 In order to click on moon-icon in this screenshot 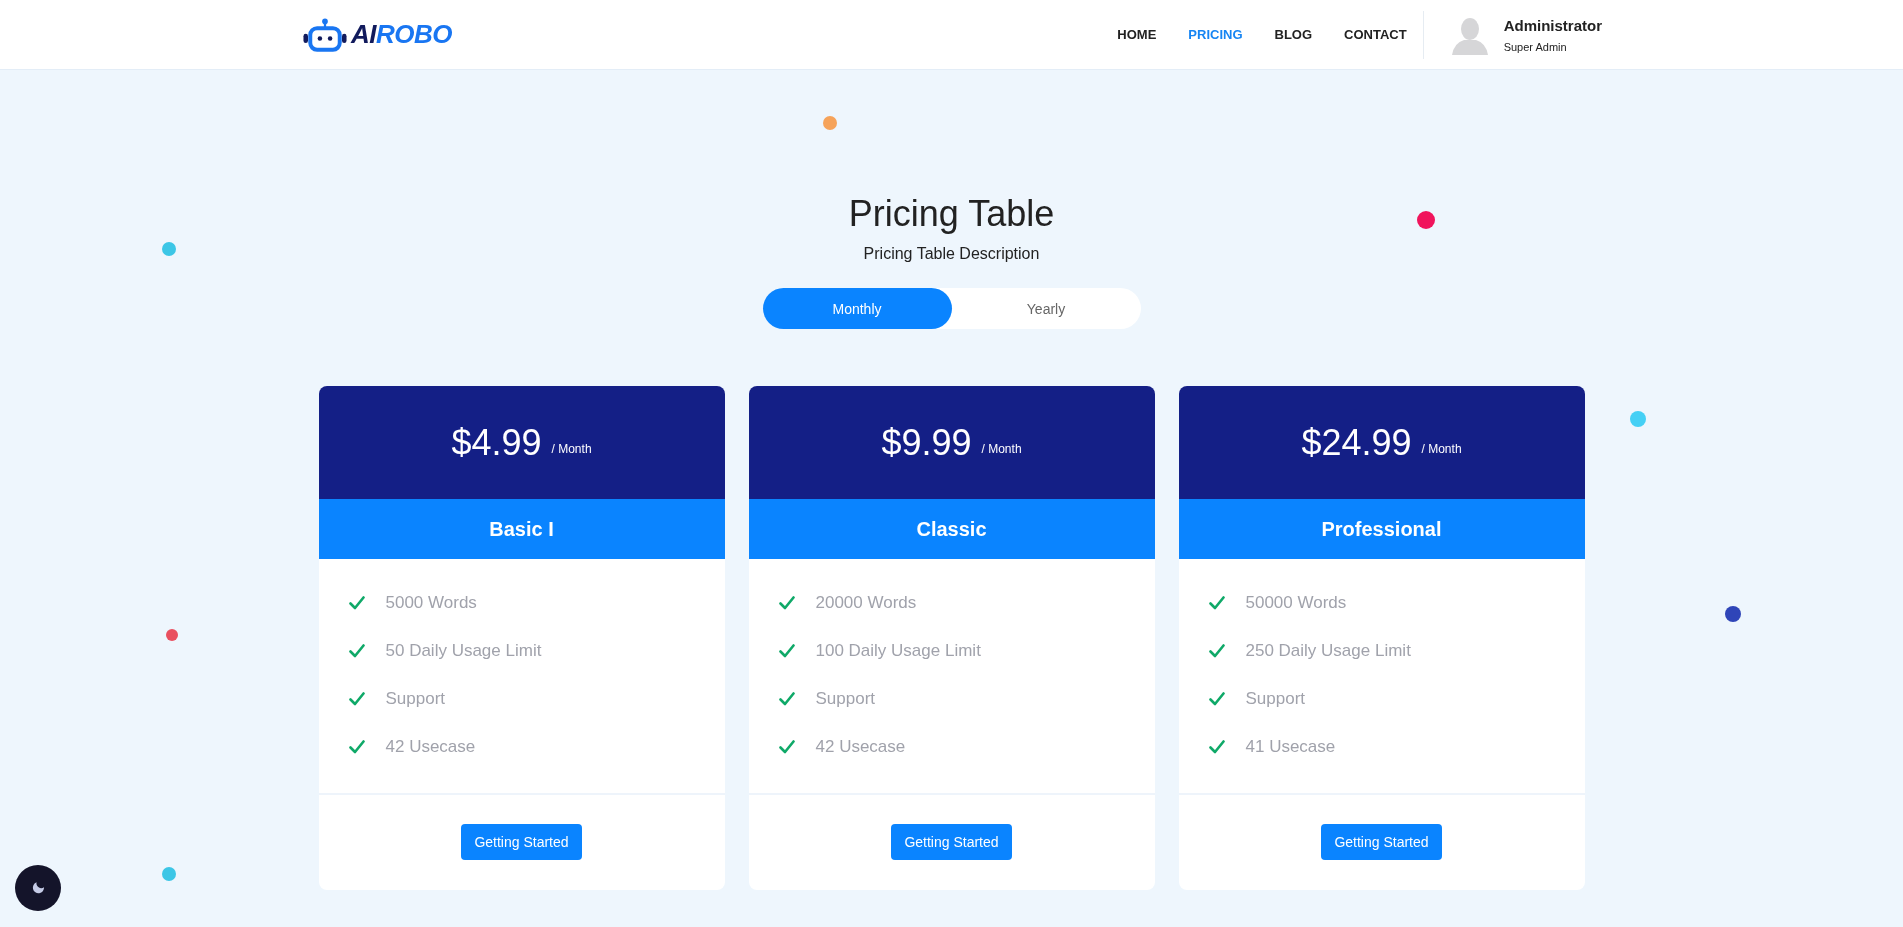, I will do `click(38, 888)`.